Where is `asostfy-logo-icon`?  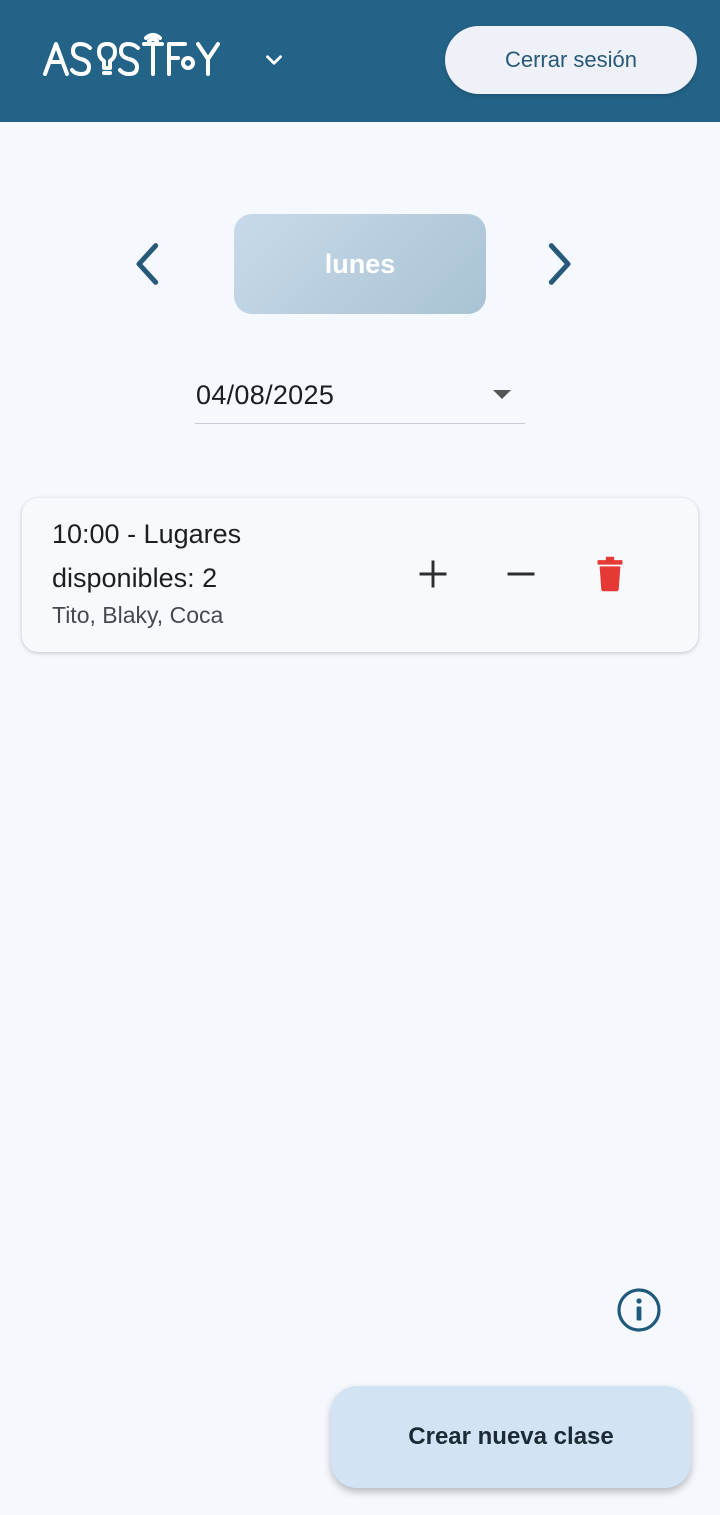 asostfy-logo-icon is located at coordinates (131, 54).